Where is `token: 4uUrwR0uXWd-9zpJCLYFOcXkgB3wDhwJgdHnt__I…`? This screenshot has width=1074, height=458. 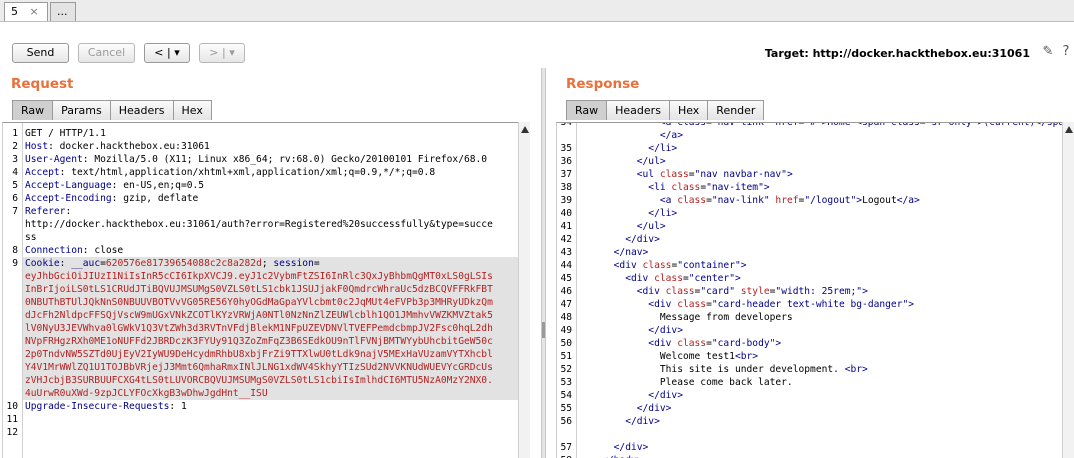
token: 4uUrwR0uXWd-9zpJCLYFOcXkgB3wDhwJgdHnt__I… is located at coordinates (146, 393).